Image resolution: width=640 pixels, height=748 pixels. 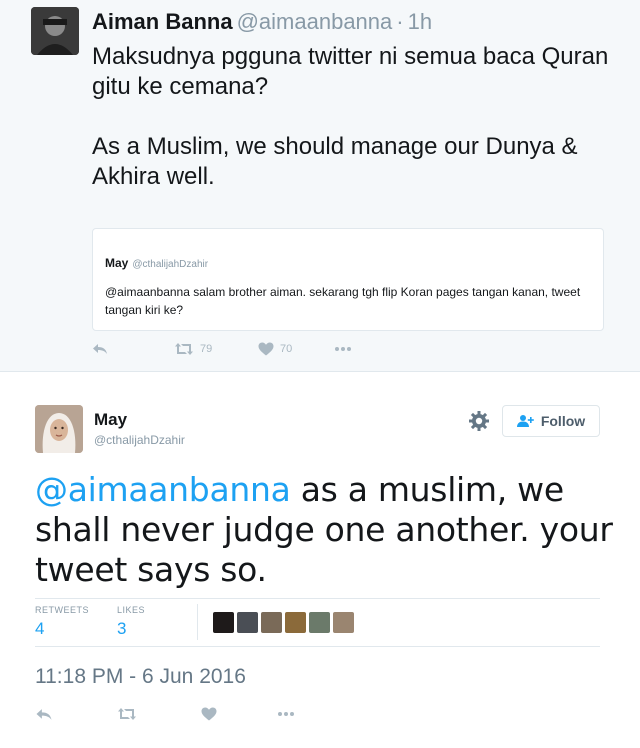 What do you see at coordinates (206, 349) in the screenshot?
I see `retweet-count: 79` at bounding box center [206, 349].